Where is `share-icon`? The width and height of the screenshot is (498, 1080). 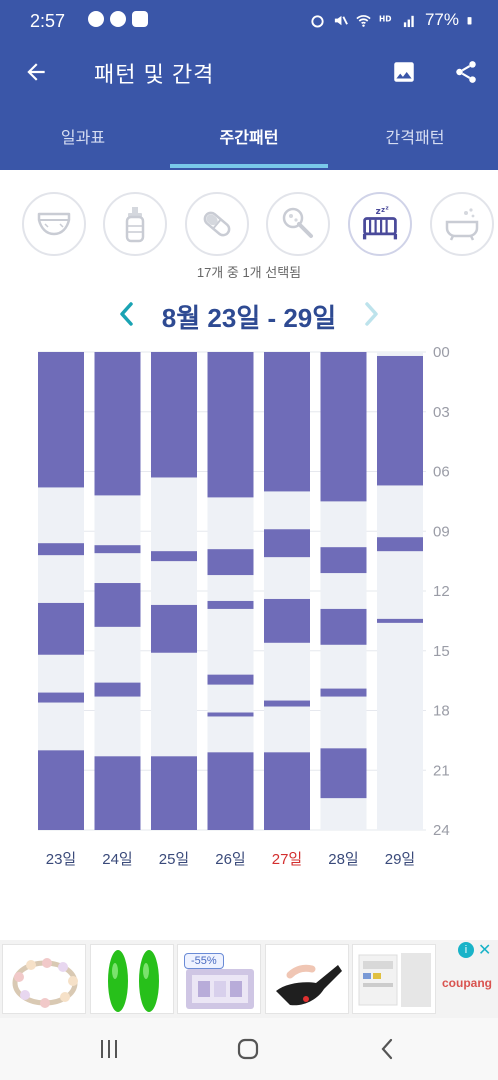 share-icon is located at coordinates (466, 72).